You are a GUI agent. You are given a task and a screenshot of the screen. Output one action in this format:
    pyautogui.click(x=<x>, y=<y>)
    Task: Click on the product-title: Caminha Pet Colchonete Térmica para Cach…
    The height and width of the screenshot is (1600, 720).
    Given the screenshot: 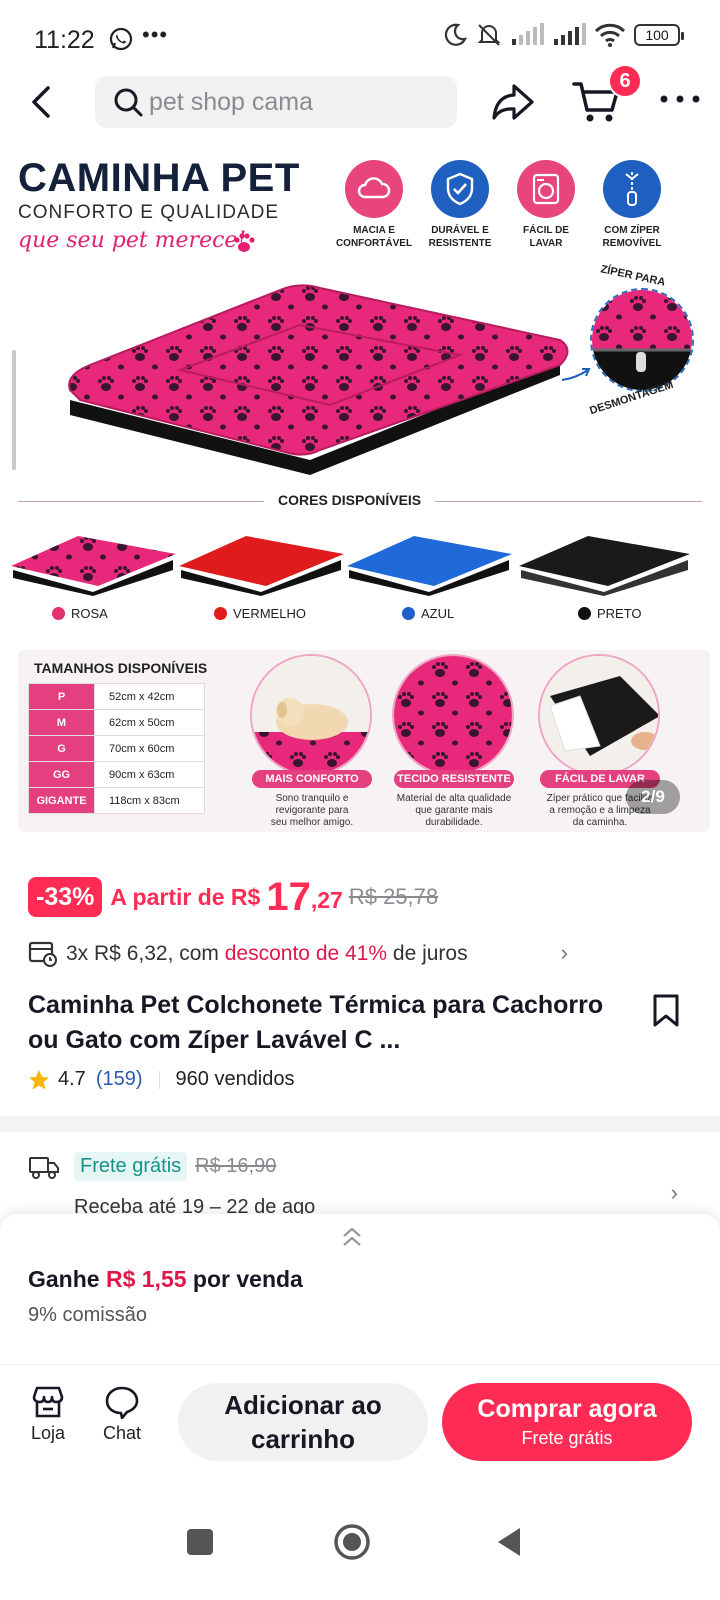 What is the action you would take?
    pyautogui.click(x=316, y=1022)
    